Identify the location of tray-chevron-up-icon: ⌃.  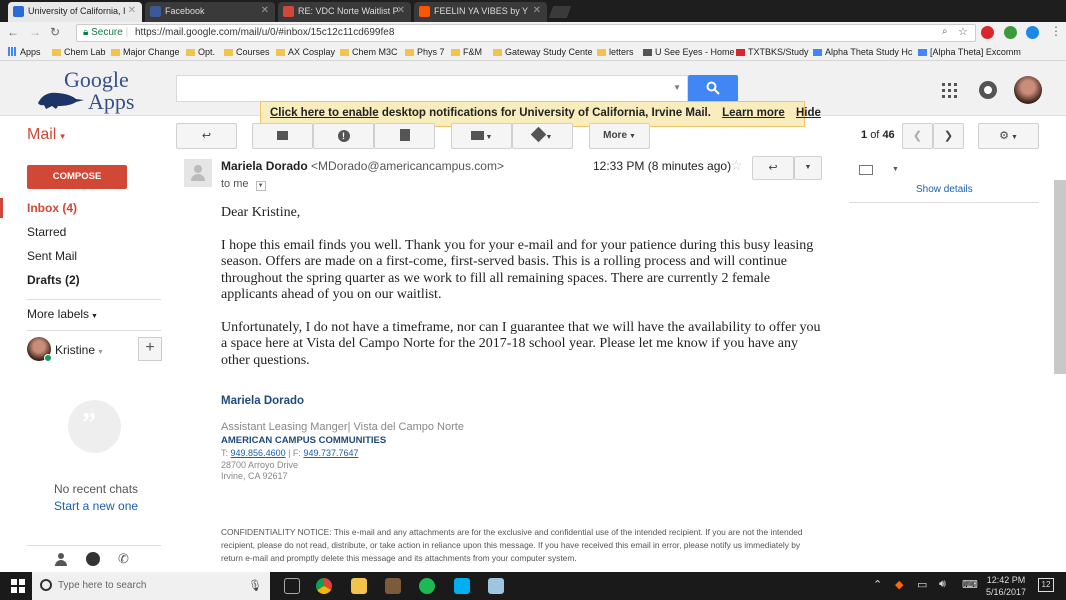
(877, 584).